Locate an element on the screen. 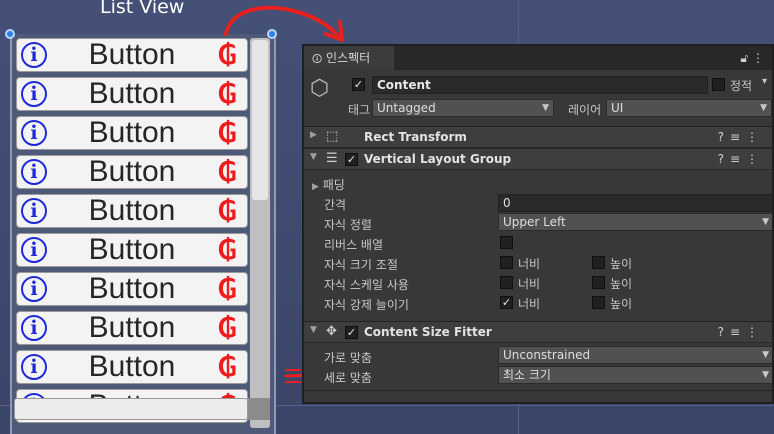 The image size is (774, 434). cube-icon: ⬡ is located at coordinates (323, 89).